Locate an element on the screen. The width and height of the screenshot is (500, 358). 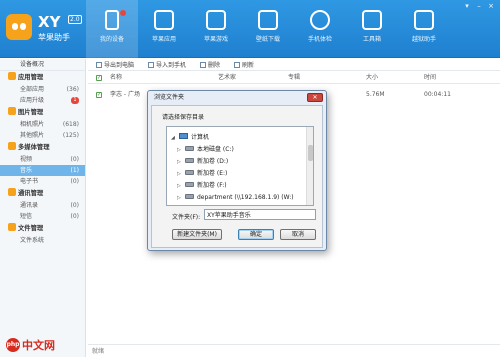
sidebar-item-app-upgrade: 应用升级 1 is located at coordinates (42, 100).